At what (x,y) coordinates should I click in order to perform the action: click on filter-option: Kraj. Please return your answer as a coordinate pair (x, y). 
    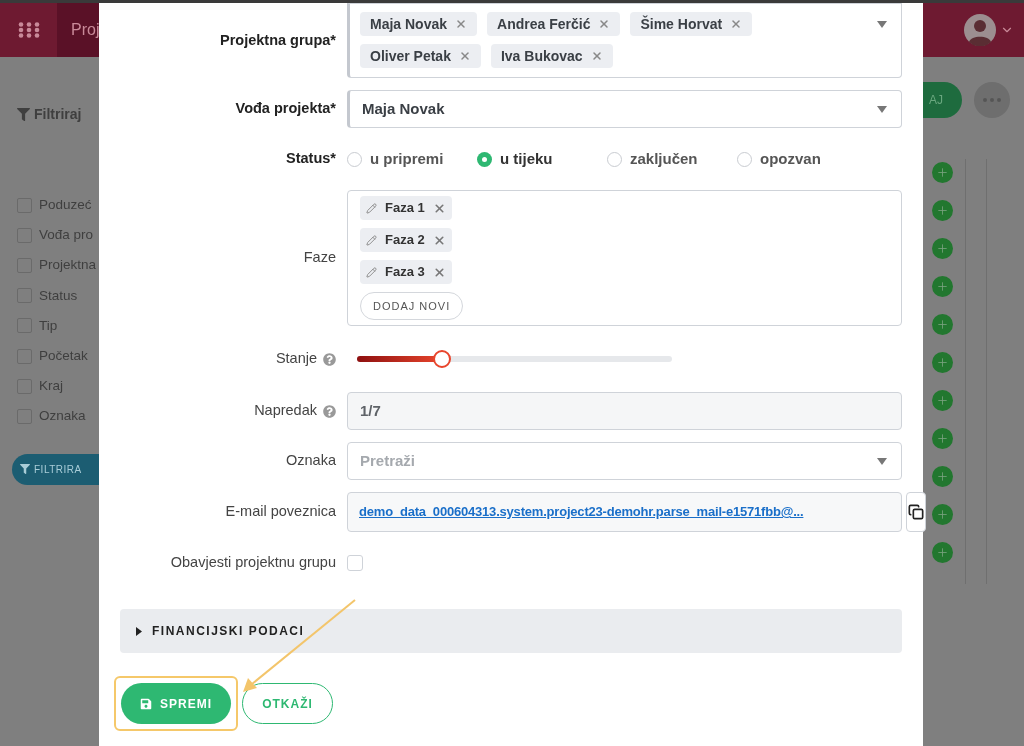
    Looking at the image, I should click on (58, 386).